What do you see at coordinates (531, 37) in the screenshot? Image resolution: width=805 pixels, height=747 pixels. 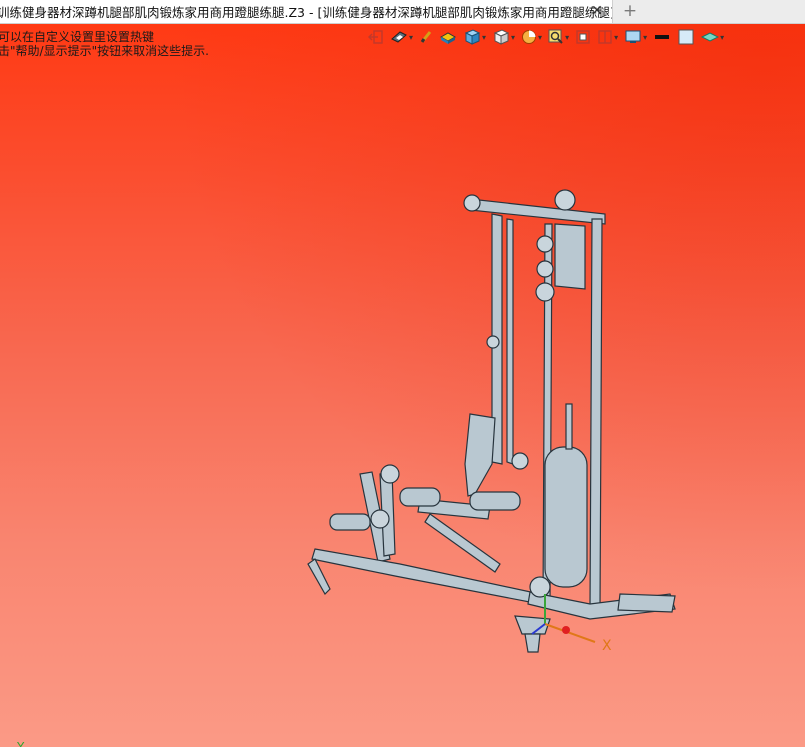 I see `pie-icon: ▾` at bounding box center [531, 37].